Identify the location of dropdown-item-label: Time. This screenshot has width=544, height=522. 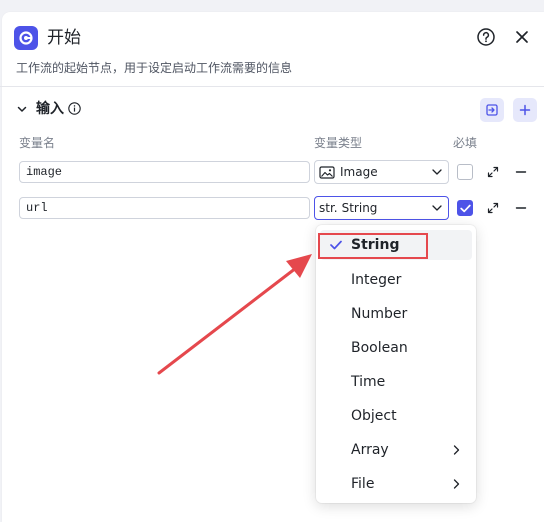
(368, 382).